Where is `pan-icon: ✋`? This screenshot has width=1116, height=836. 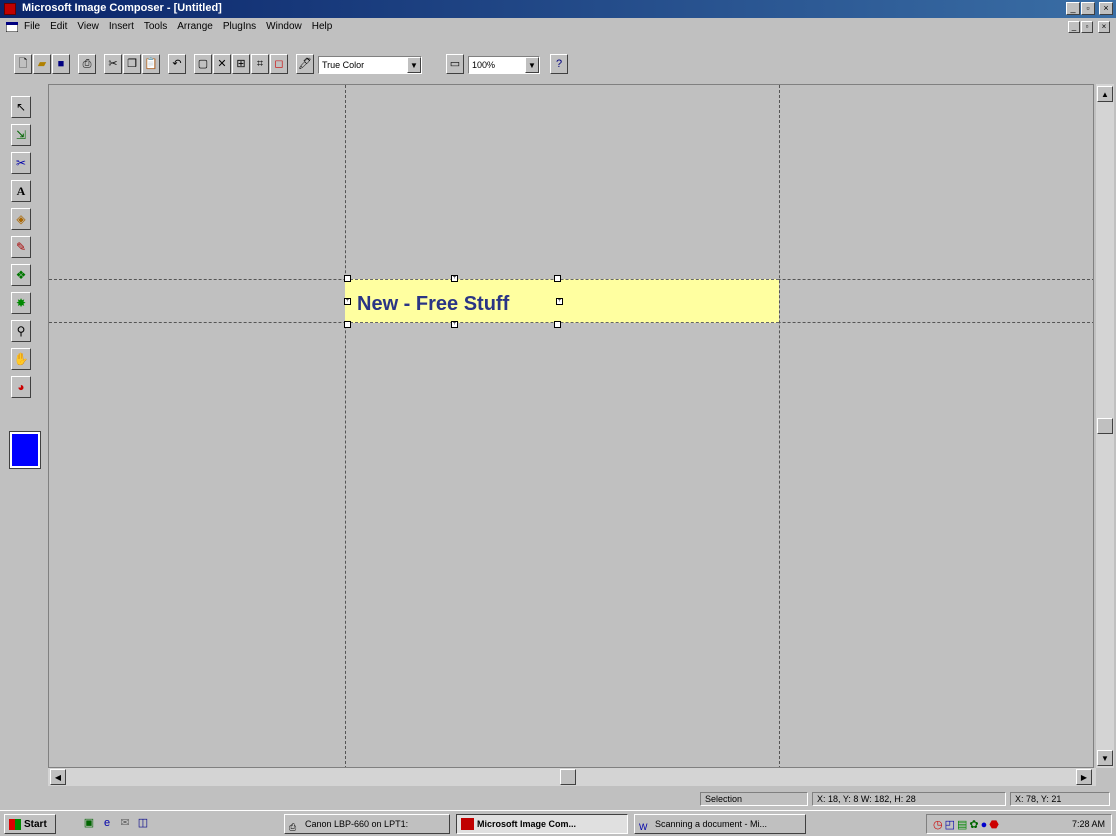 pan-icon: ✋ is located at coordinates (21, 359).